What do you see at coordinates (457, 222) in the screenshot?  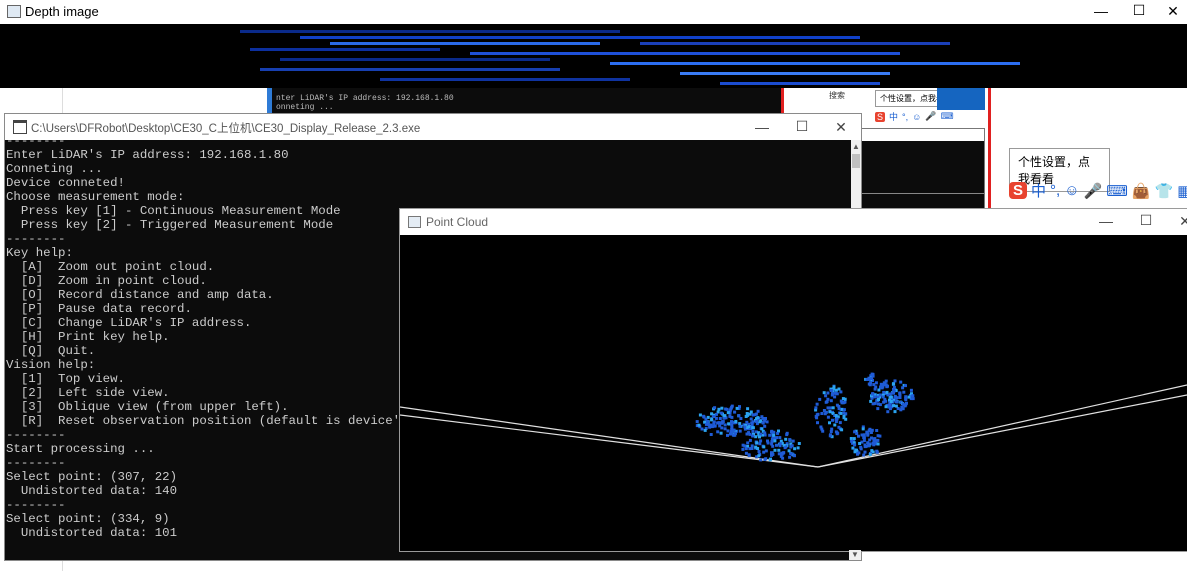 I see `window-title: Point Cloud` at bounding box center [457, 222].